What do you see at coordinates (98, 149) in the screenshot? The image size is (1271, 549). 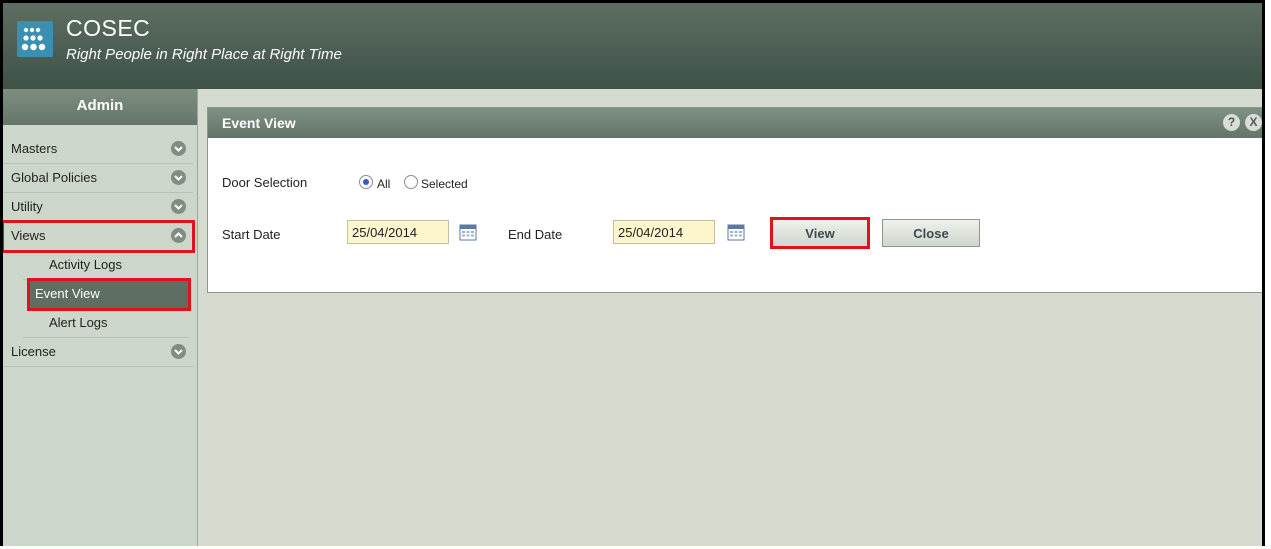 I see `sidebar-item-masters: Masters` at bounding box center [98, 149].